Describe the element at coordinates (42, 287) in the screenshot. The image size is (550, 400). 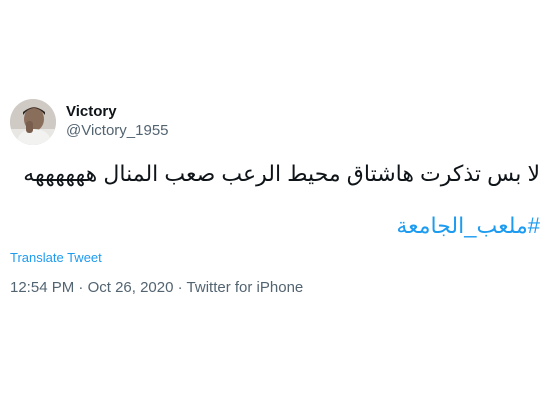
I see `tweet-time: 12:54 PM` at that location.